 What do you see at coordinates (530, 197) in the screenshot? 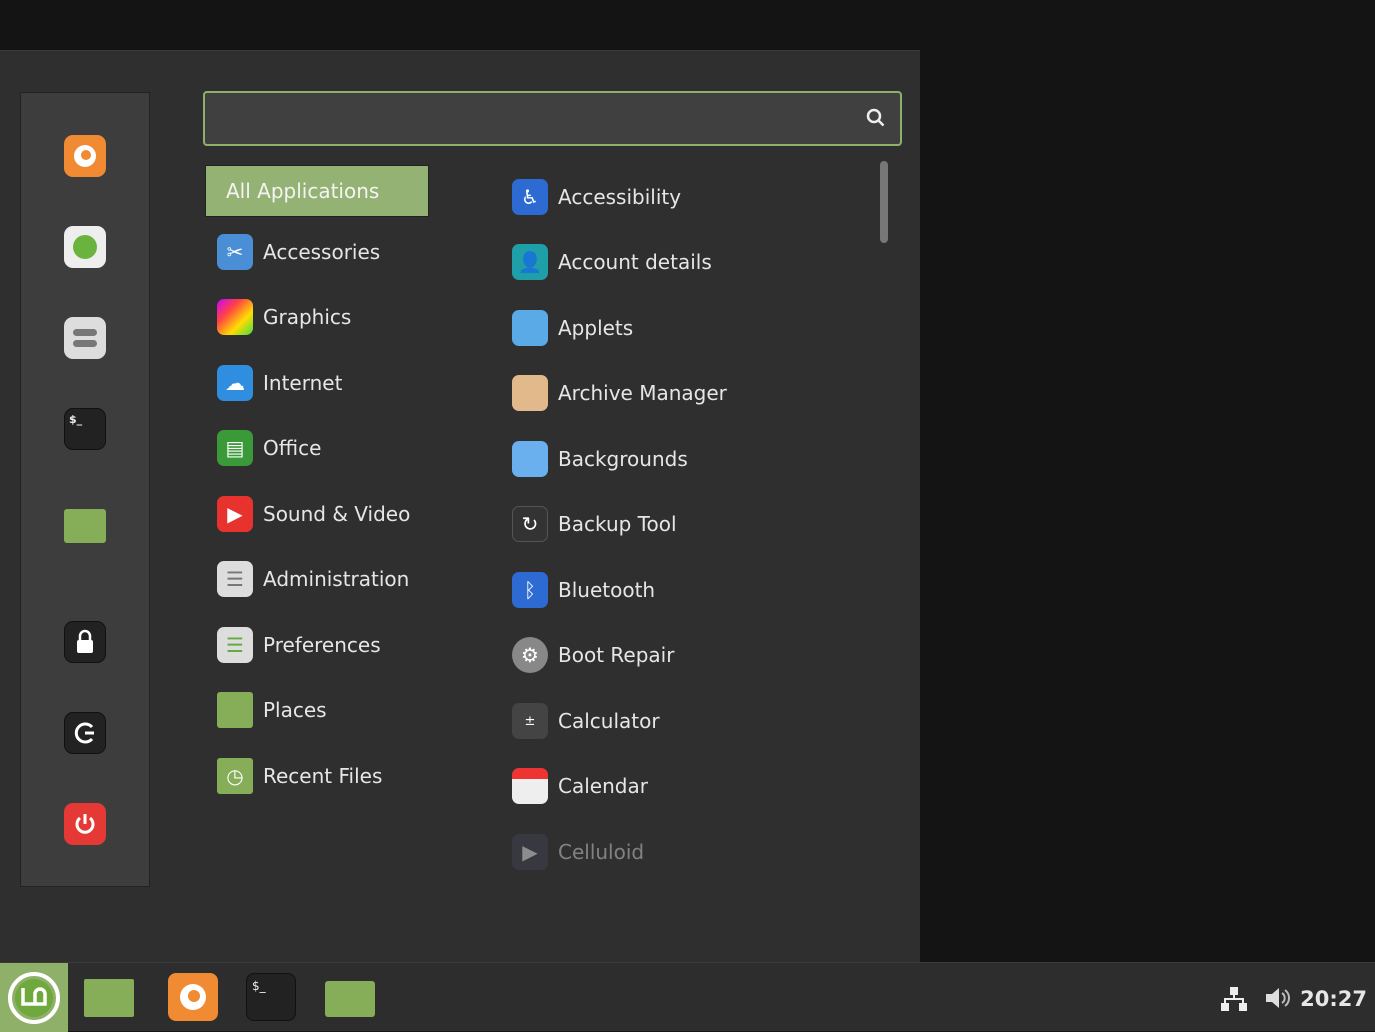
I see `accessibility-icon: ♿` at bounding box center [530, 197].